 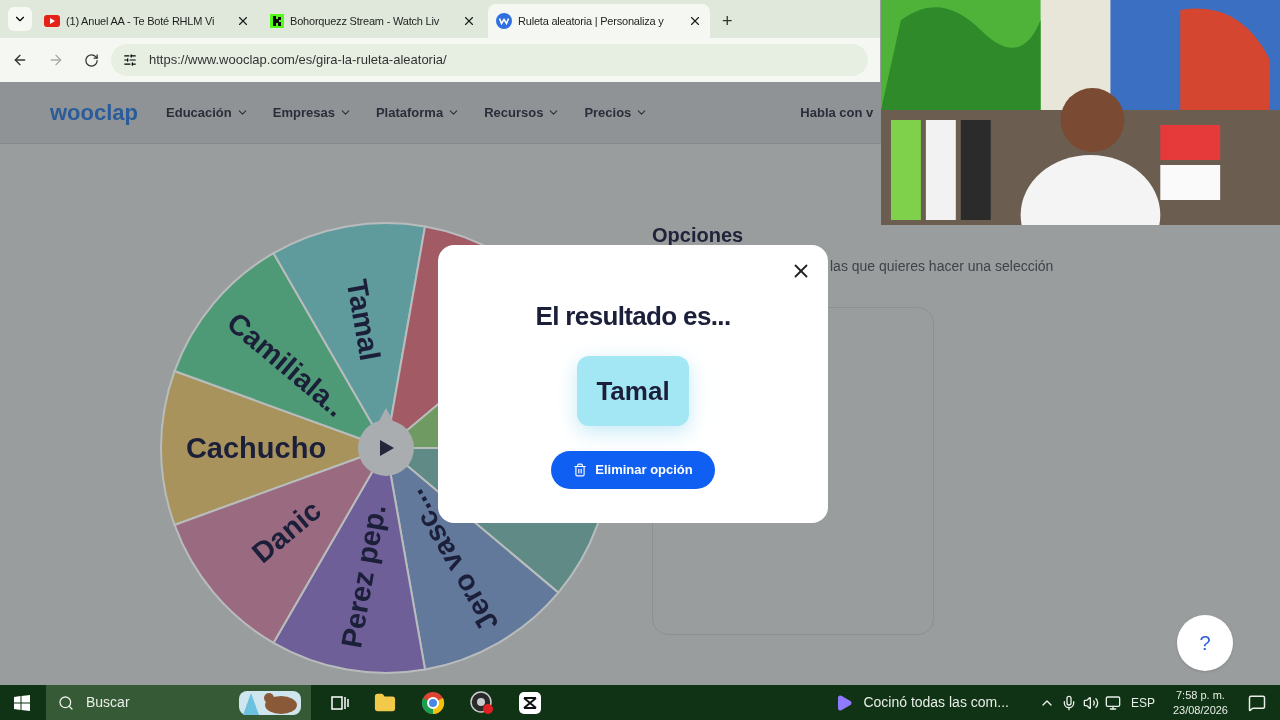 I want to click on browser-icon, so click(x=433, y=702).